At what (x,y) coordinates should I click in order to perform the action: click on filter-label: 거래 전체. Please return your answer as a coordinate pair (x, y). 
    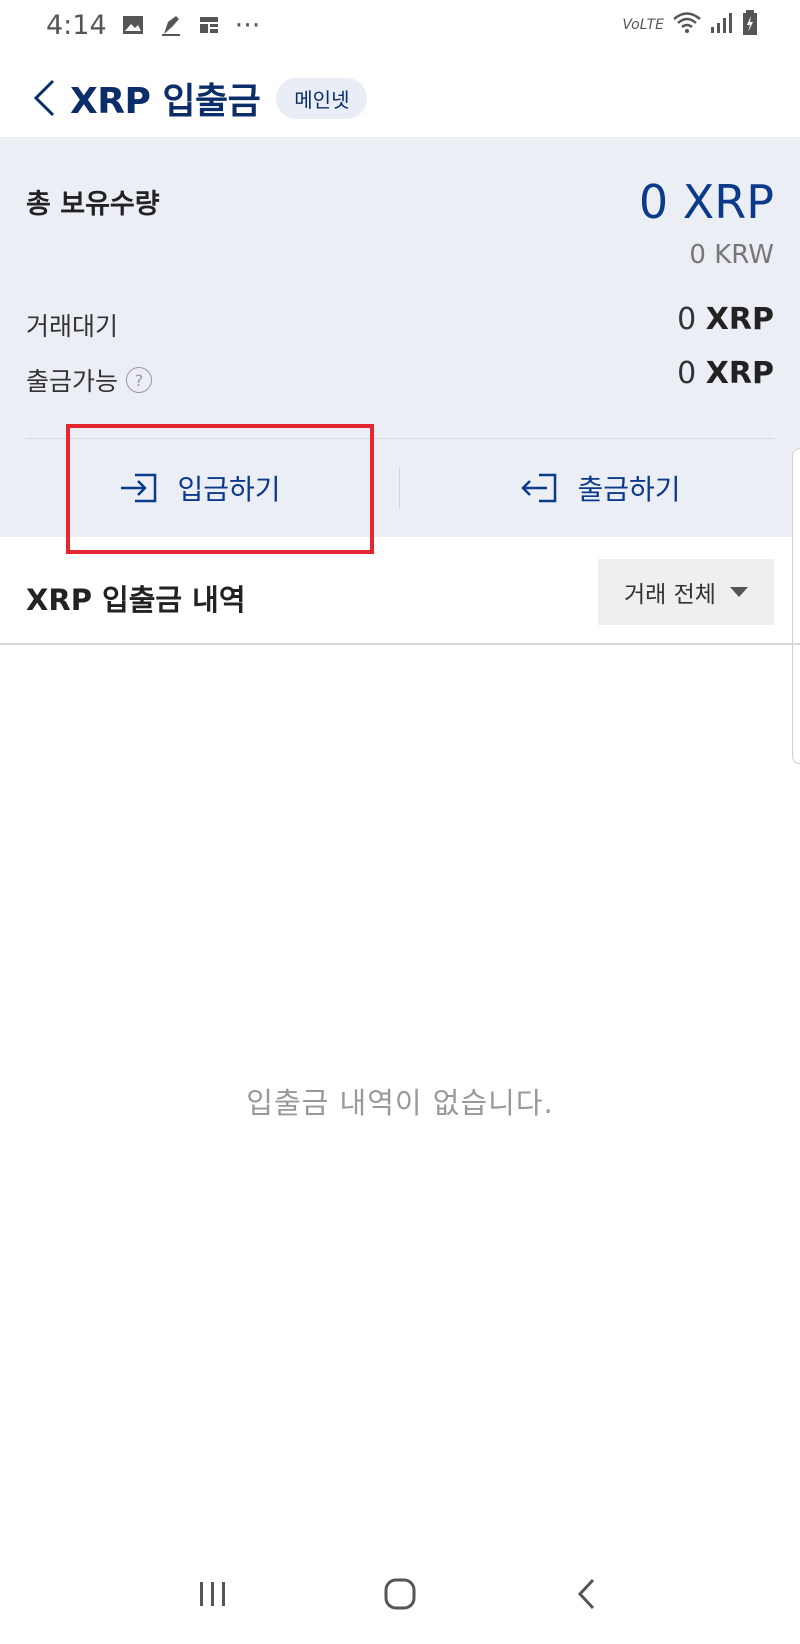
    Looking at the image, I should click on (670, 595).